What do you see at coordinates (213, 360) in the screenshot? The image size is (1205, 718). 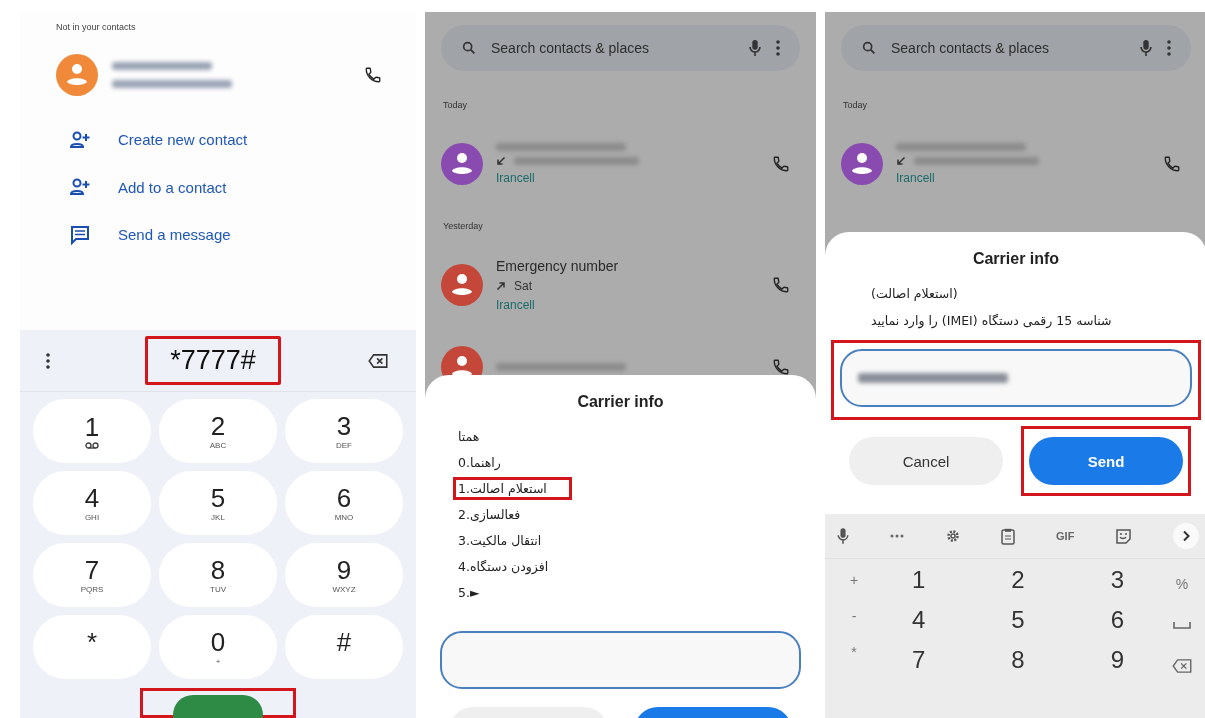 I see `dialed-number: *7777#` at bounding box center [213, 360].